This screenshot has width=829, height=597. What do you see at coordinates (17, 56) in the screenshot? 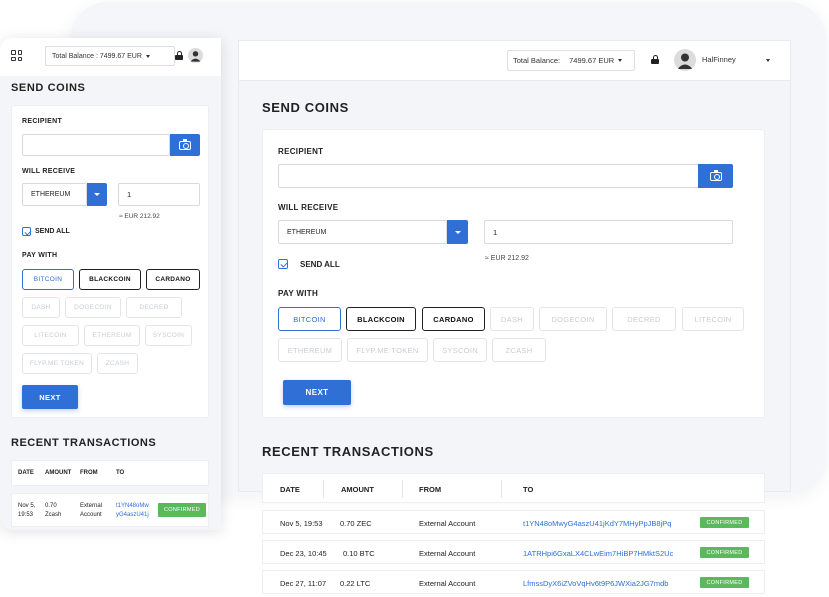
I see `grid-menu-icon` at bounding box center [17, 56].